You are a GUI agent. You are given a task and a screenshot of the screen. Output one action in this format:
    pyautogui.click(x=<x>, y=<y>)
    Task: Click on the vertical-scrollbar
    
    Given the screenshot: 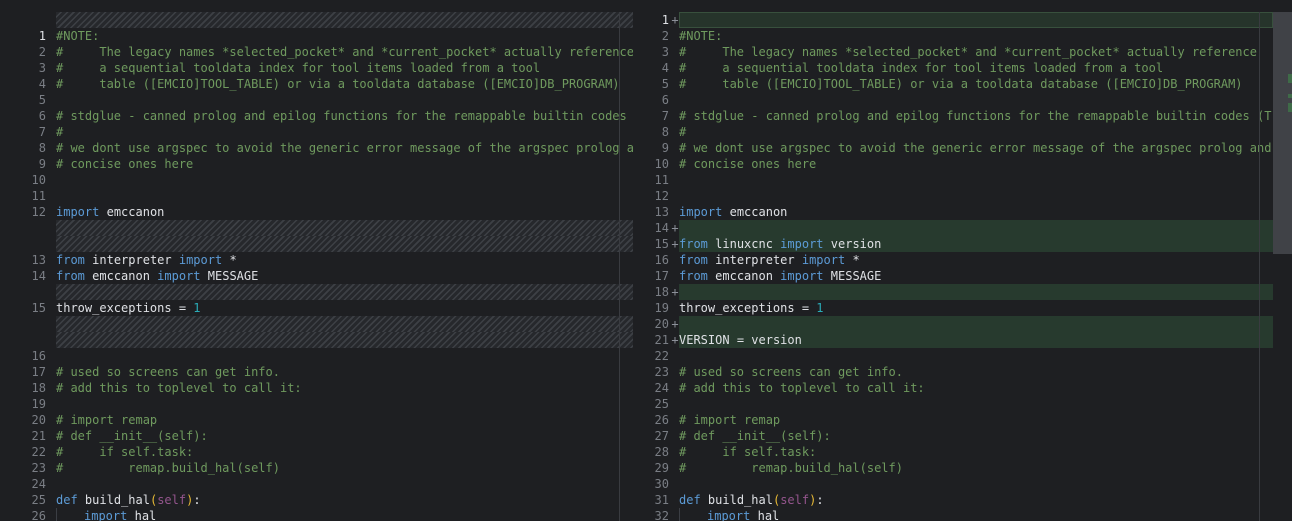 What is the action you would take?
    pyautogui.click(x=1282, y=266)
    